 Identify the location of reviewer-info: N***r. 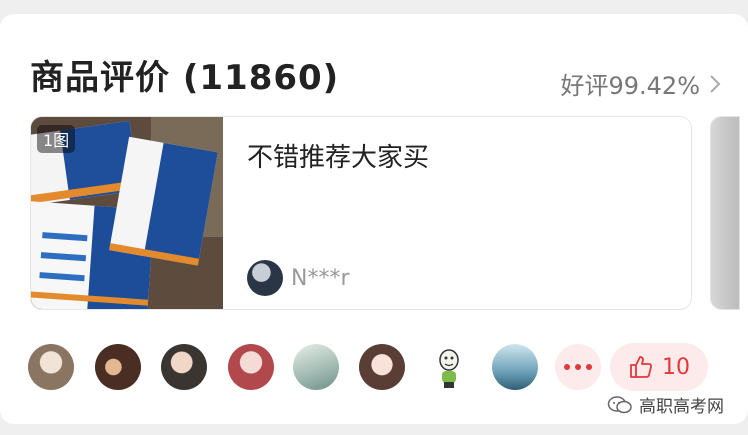
(298, 278).